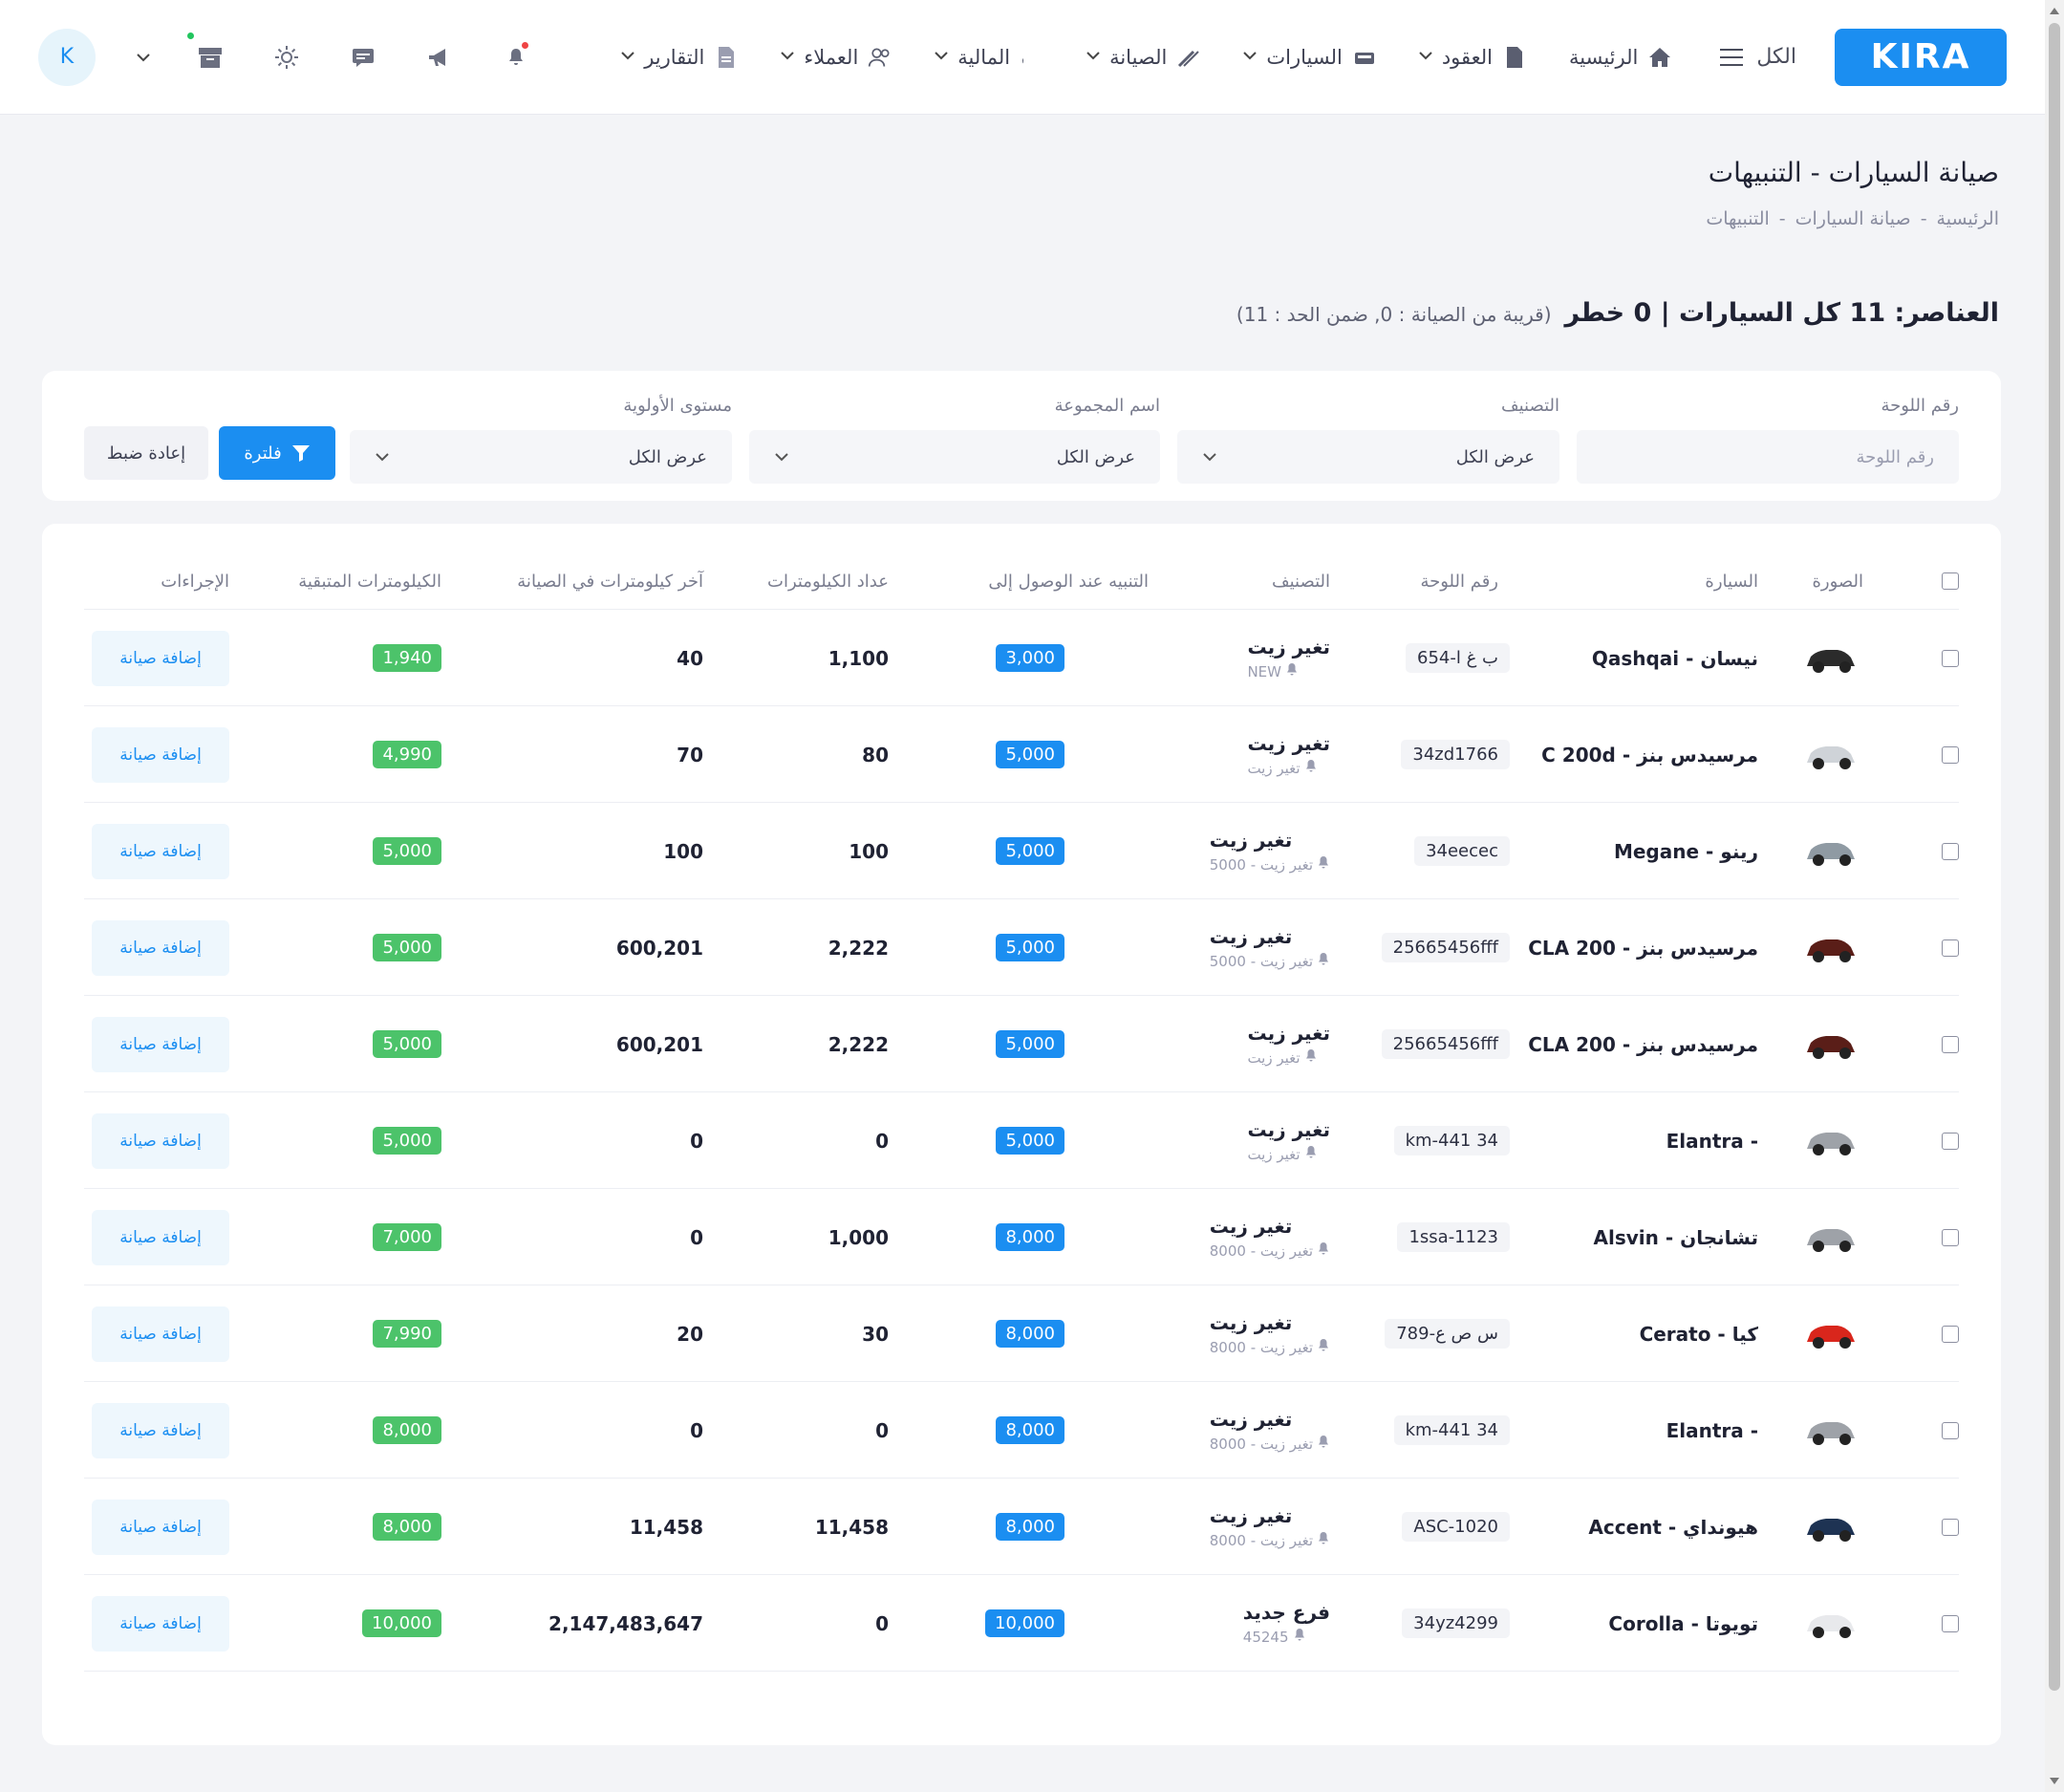 The image size is (2064, 1792). I want to click on category-select: عرض الكل, so click(1368, 457).